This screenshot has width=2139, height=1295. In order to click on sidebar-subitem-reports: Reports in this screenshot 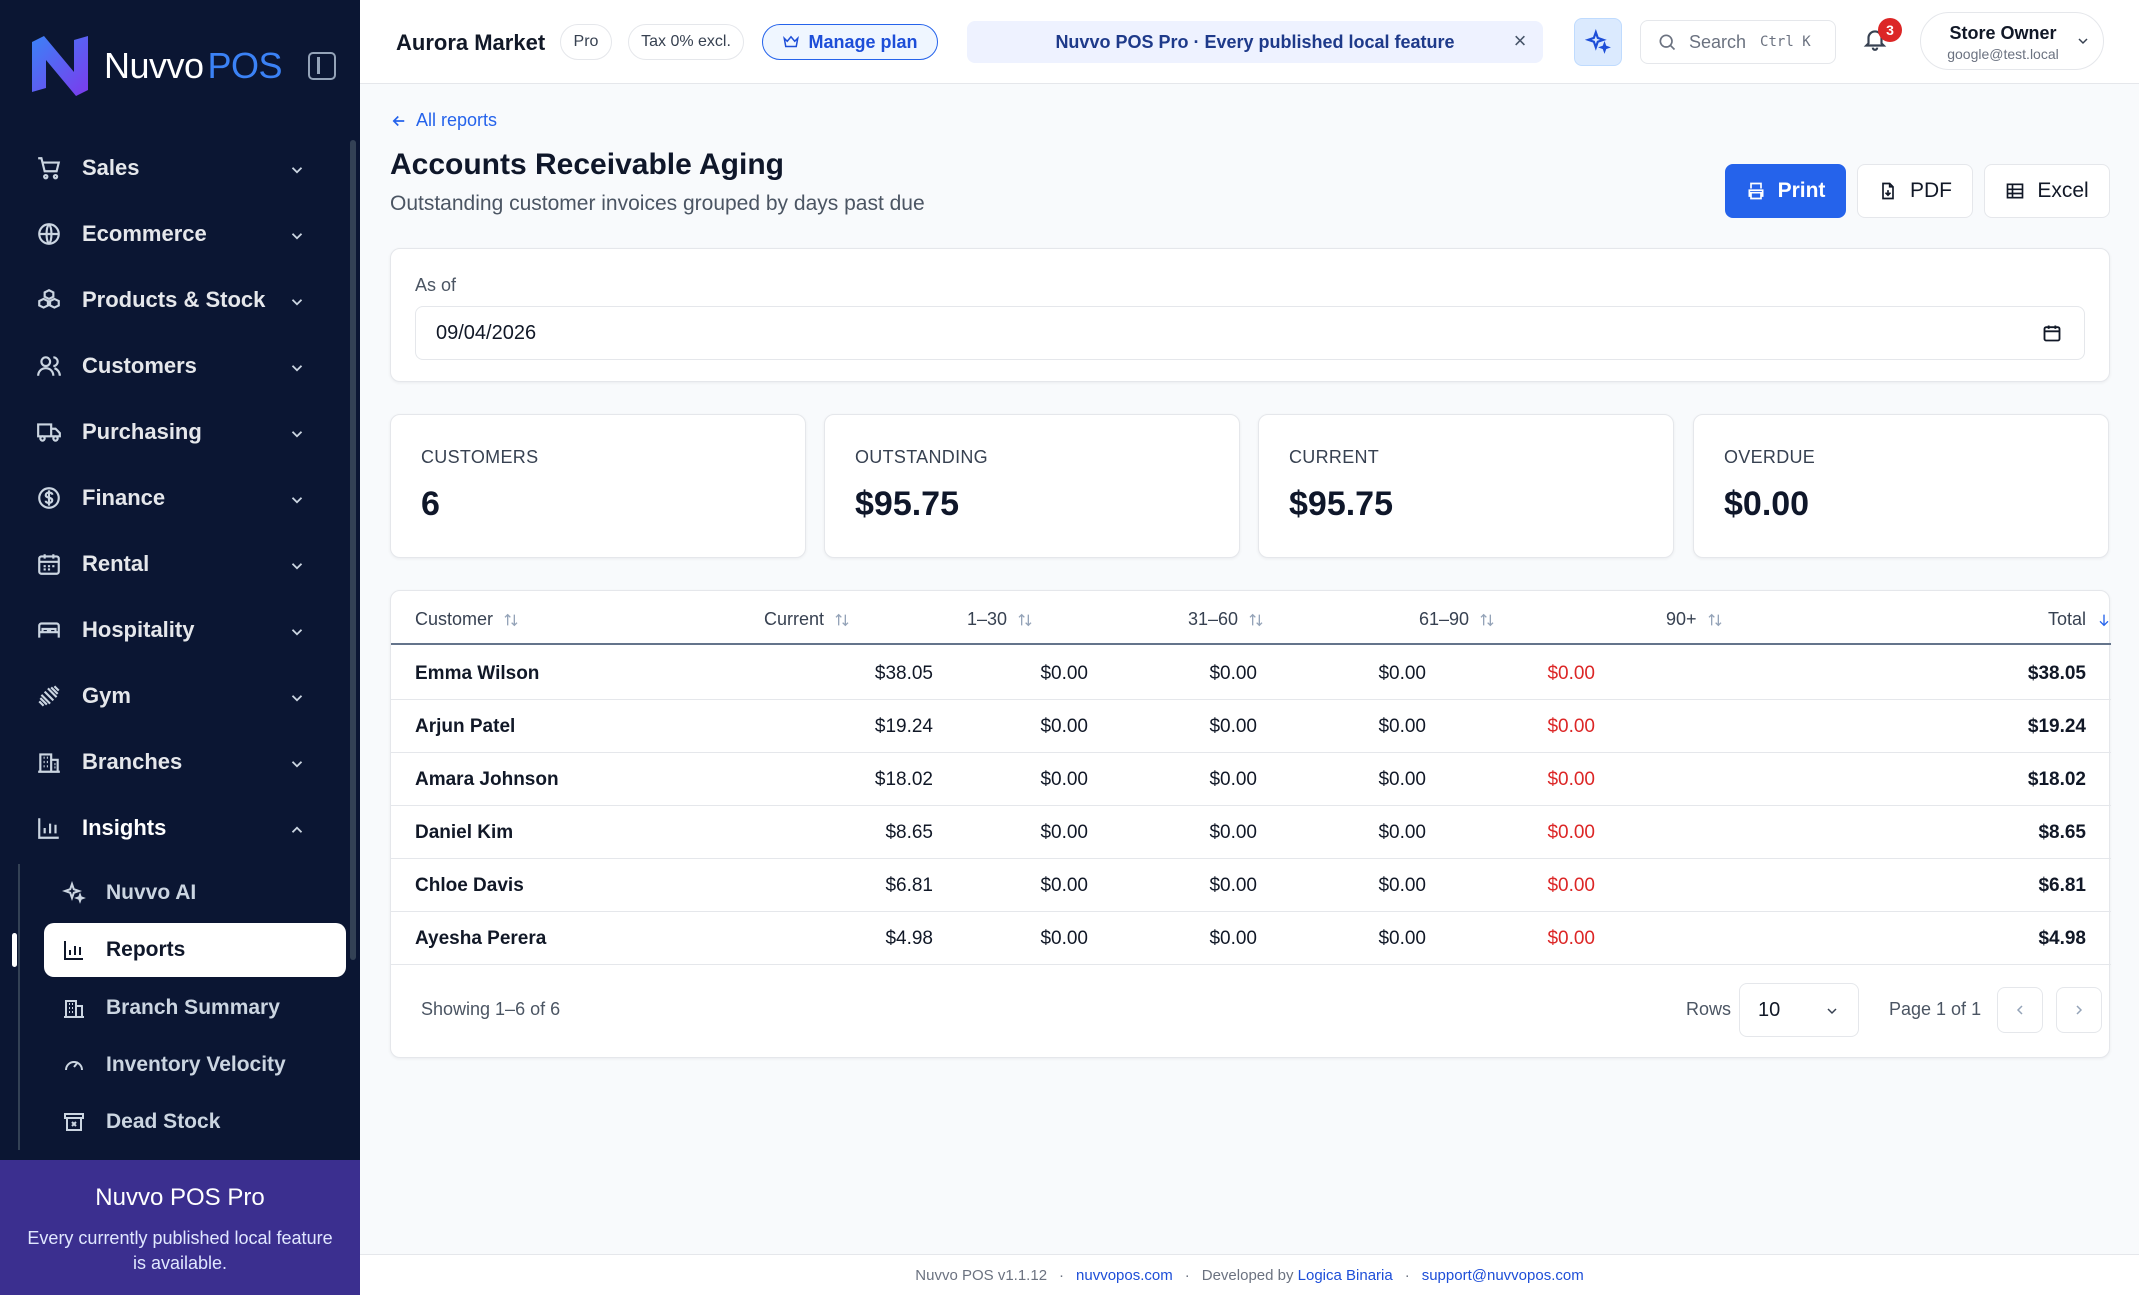, I will do `click(179, 950)`.